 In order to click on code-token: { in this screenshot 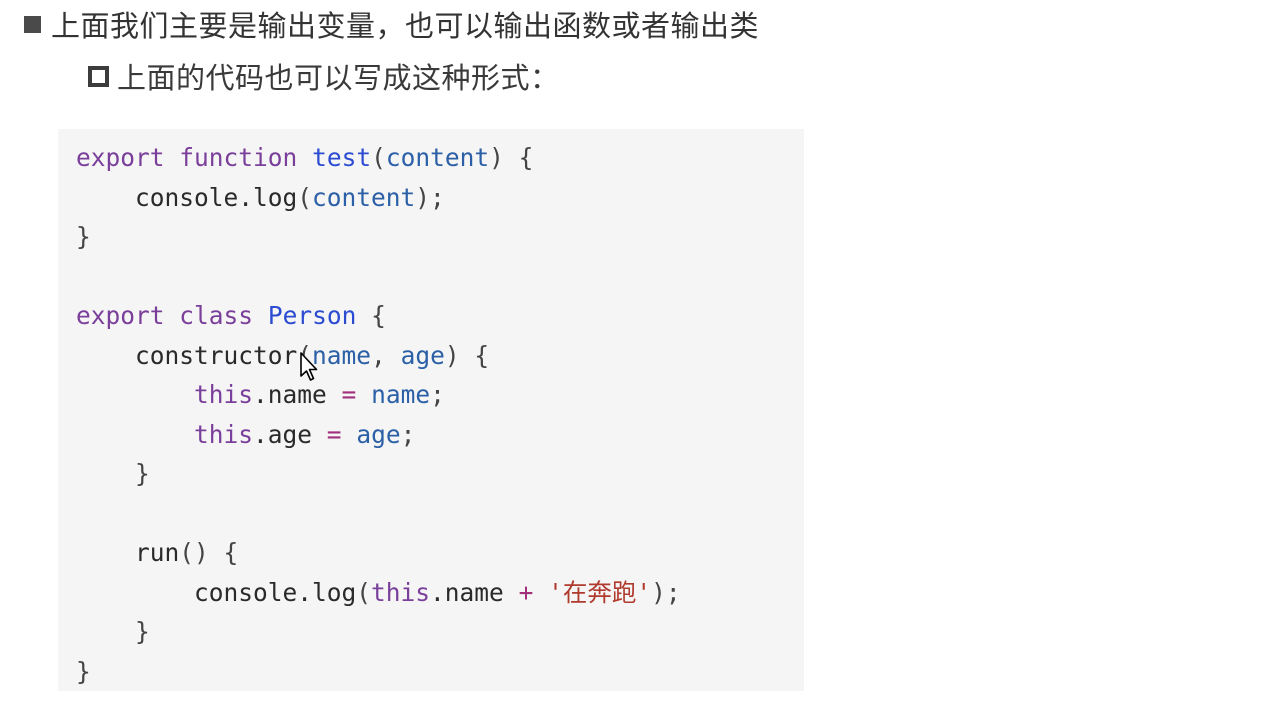, I will do `click(371, 315)`.